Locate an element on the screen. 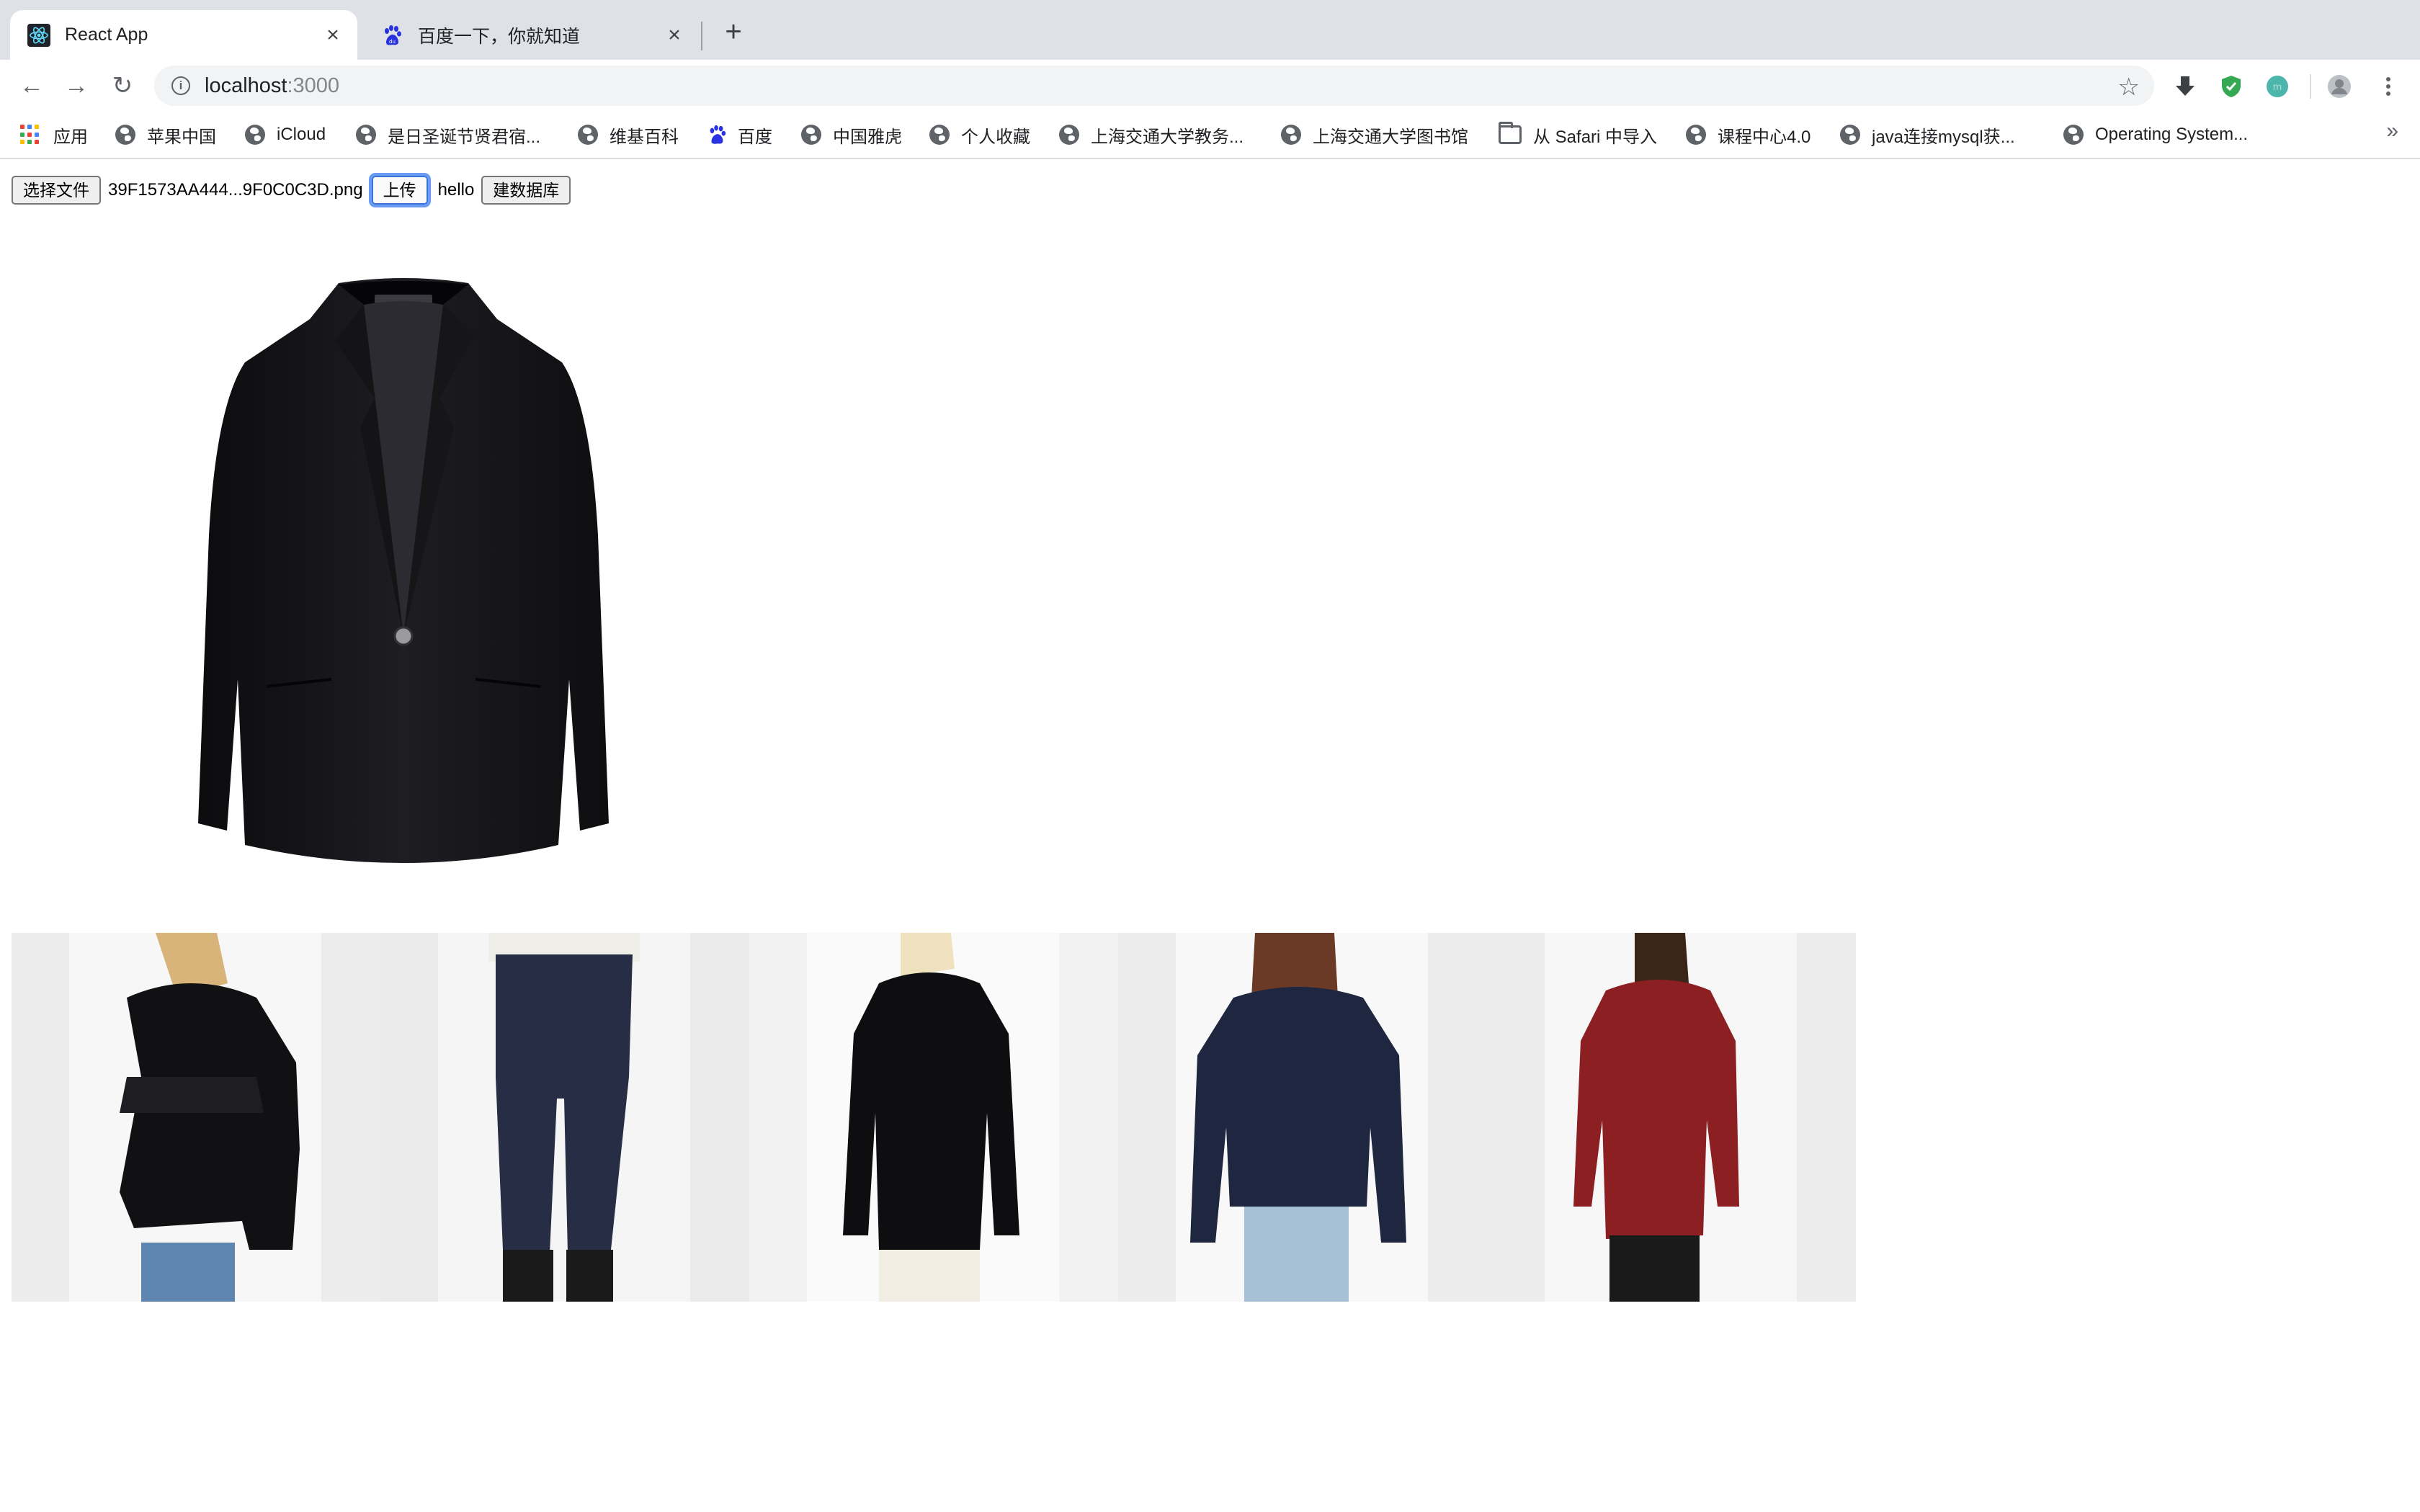  bookmark-icloud: iCloud is located at coordinates (286, 135).